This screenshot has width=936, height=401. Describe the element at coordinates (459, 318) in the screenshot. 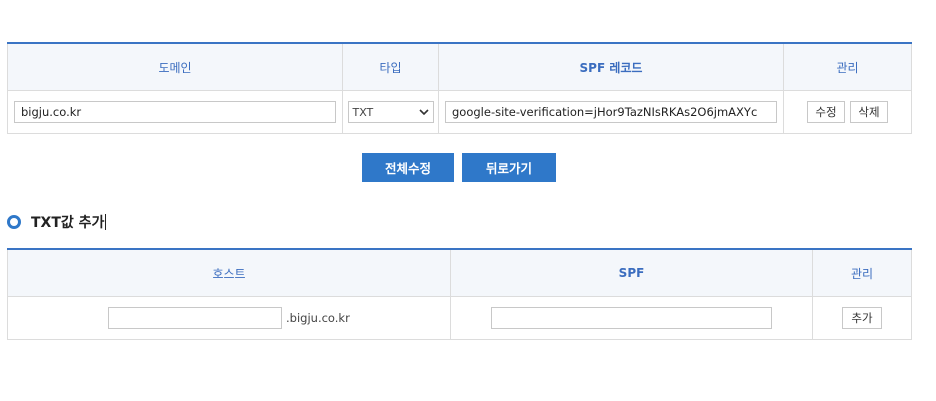

I see `table-row: .bigju.co.kr 추가` at that location.